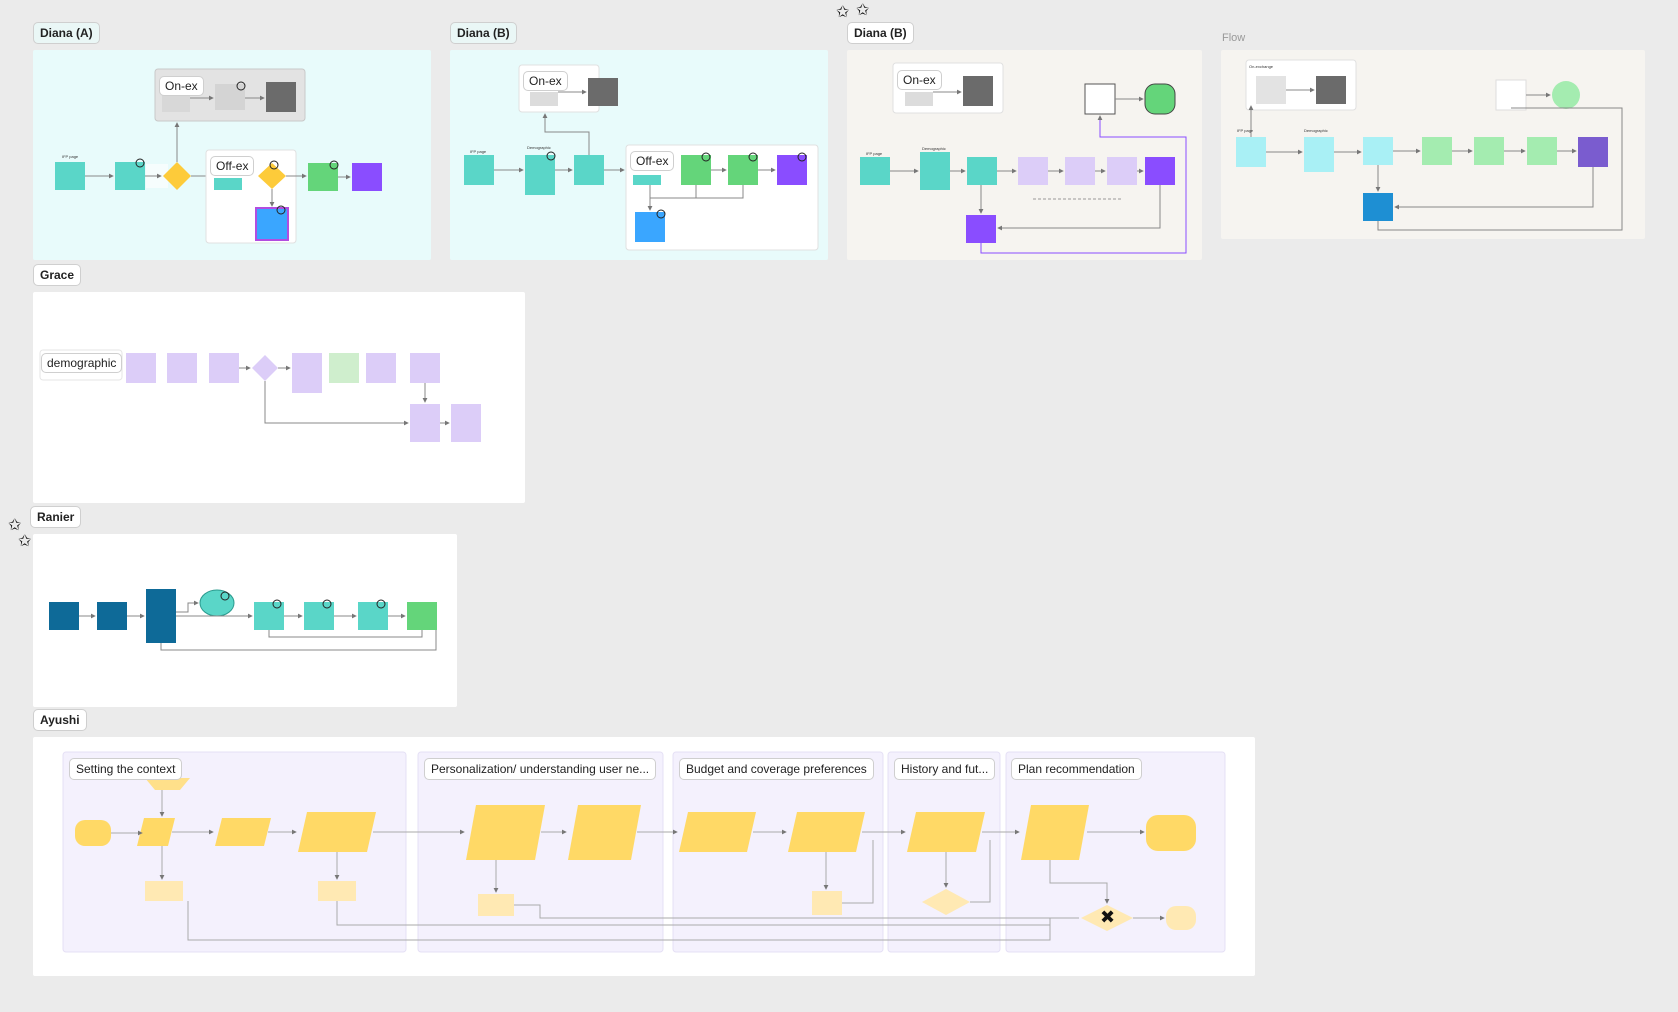 The image size is (1678, 1012). I want to click on diana-b1-on-ex-label: On-ex, so click(545, 81).